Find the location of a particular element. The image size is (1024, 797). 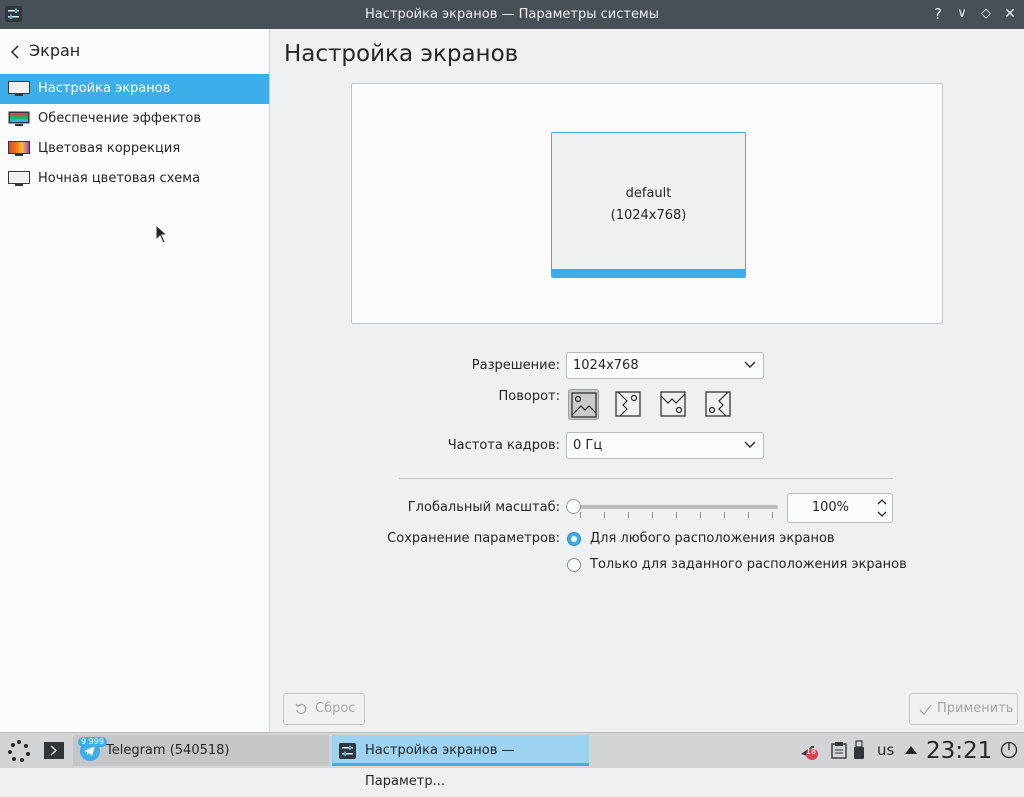

app-launcher-icon is located at coordinates (19, 751).